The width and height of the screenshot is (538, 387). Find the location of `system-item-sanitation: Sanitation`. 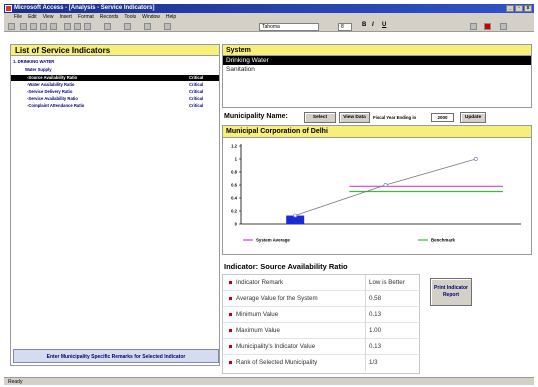

system-item-sanitation: Sanitation is located at coordinates (377, 69).